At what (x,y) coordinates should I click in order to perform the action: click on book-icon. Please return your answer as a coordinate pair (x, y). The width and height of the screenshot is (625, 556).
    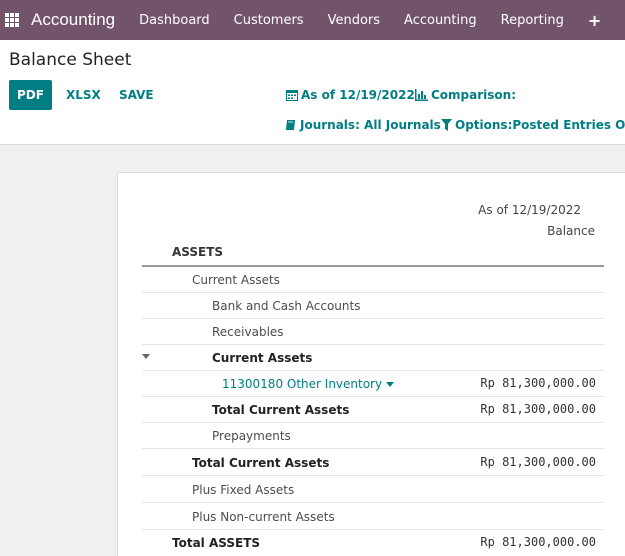
    Looking at the image, I should click on (290, 125).